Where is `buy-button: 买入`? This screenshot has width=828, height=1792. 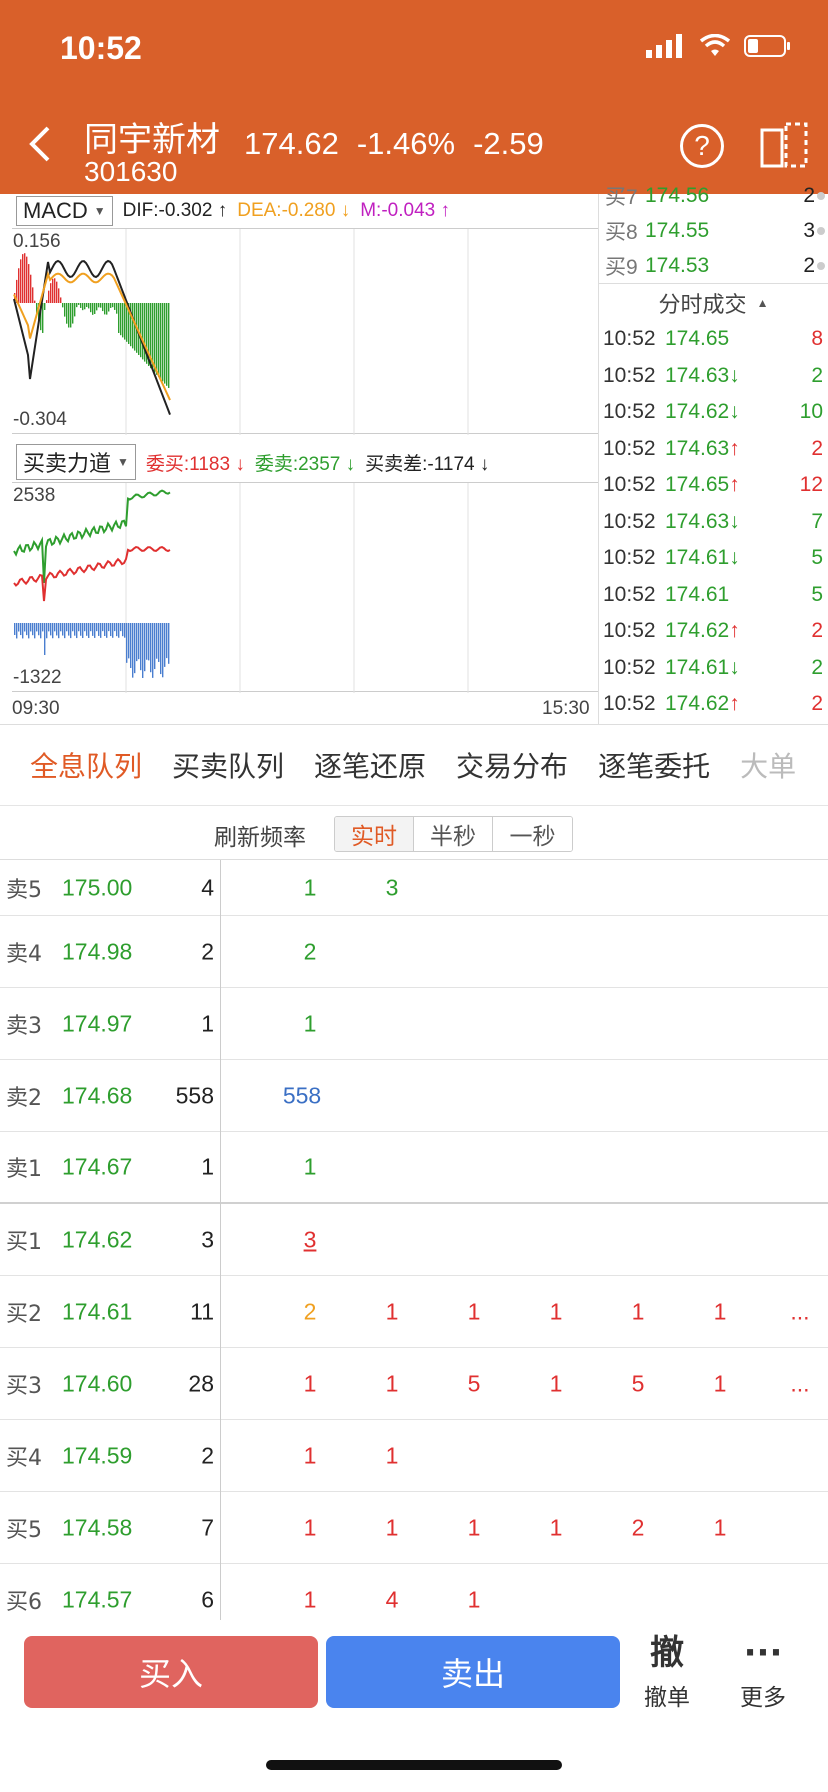
buy-button: 买入 is located at coordinates (171, 1672).